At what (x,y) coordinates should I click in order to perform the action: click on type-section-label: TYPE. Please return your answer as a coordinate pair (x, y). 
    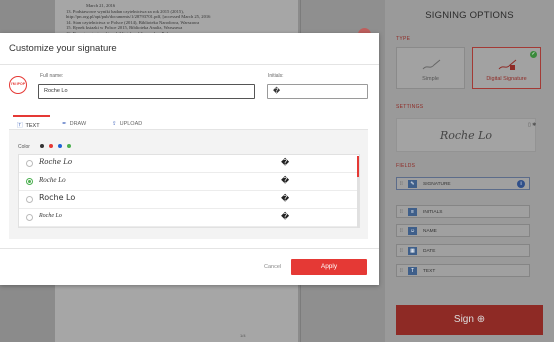
    Looking at the image, I should click on (403, 39).